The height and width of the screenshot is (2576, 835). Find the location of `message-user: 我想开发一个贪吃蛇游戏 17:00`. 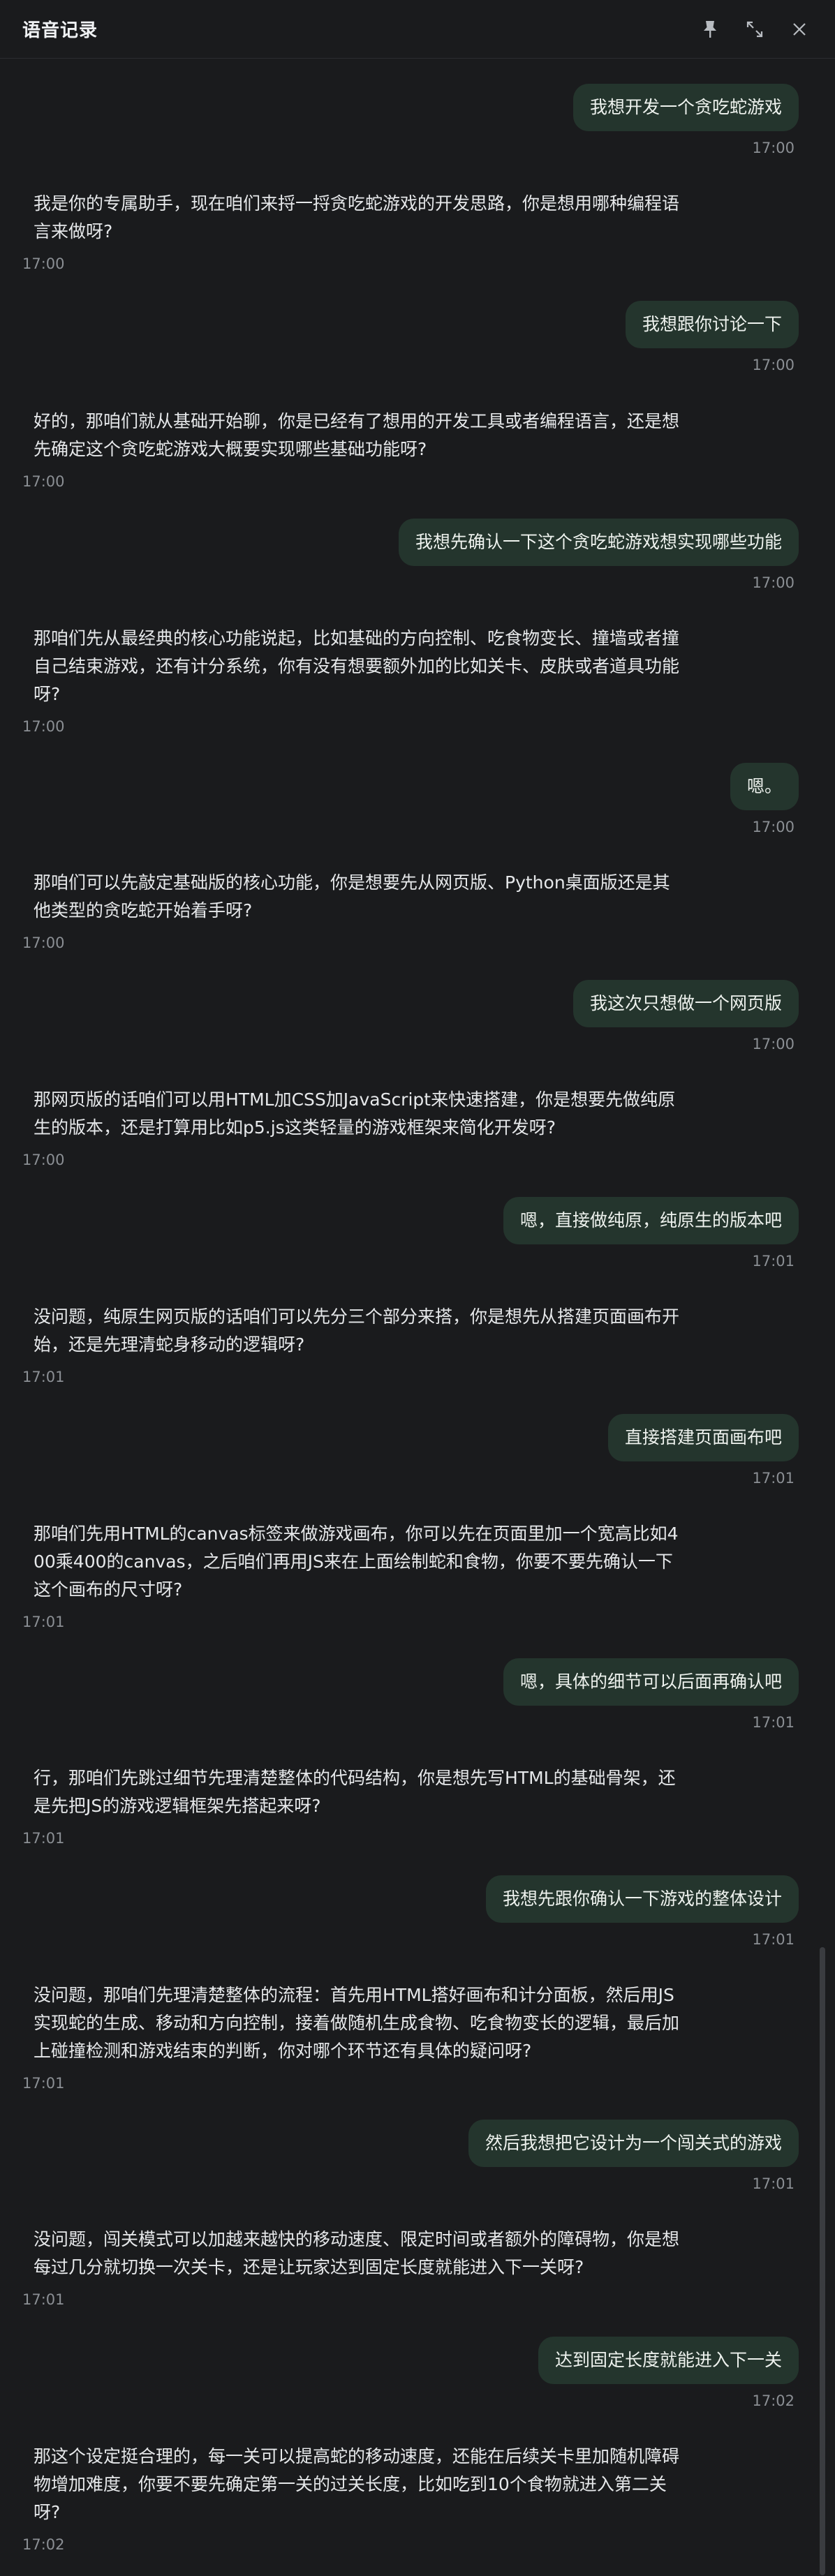

message-user: 我想开发一个贪吃蛇游戏 17:00 is located at coordinates (686, 120).